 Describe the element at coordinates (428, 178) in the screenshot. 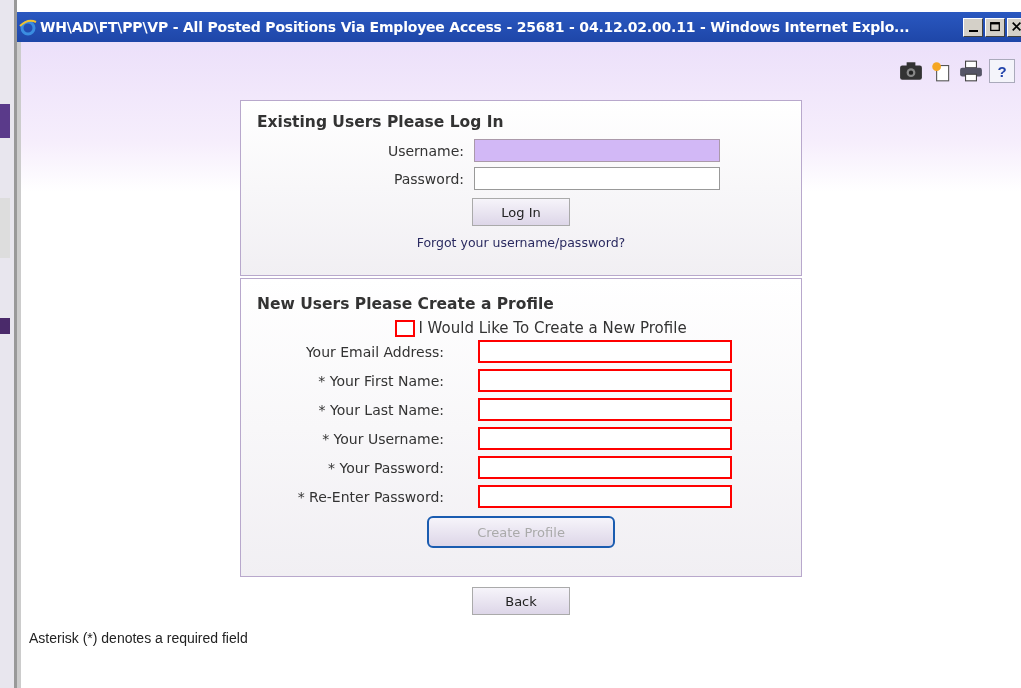

I see `field-label: Password:` at that location.